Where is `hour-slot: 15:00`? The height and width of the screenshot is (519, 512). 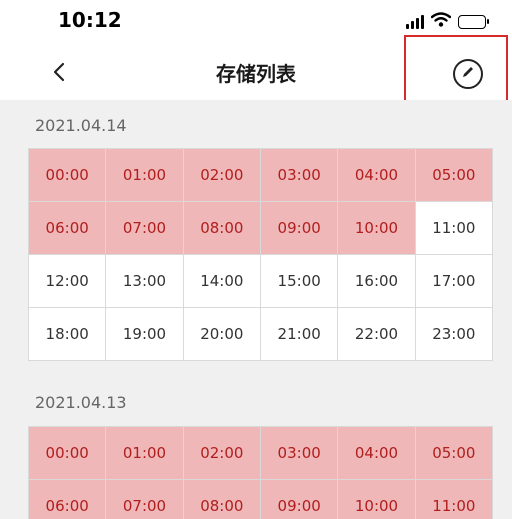 hour-slot: 15:00 is located at coordinates (300, 281).